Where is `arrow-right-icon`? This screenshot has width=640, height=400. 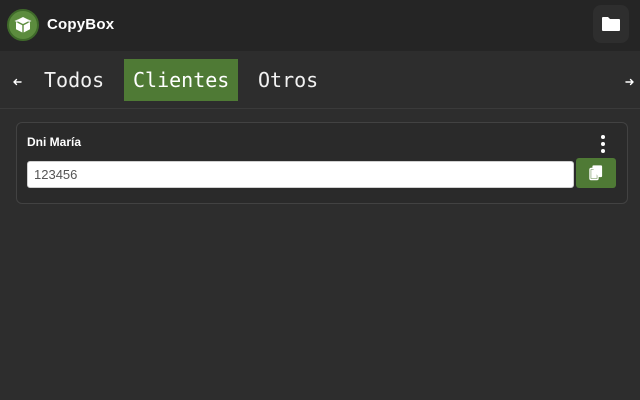
arrow-right-icon is located at coordinates (629, 82).